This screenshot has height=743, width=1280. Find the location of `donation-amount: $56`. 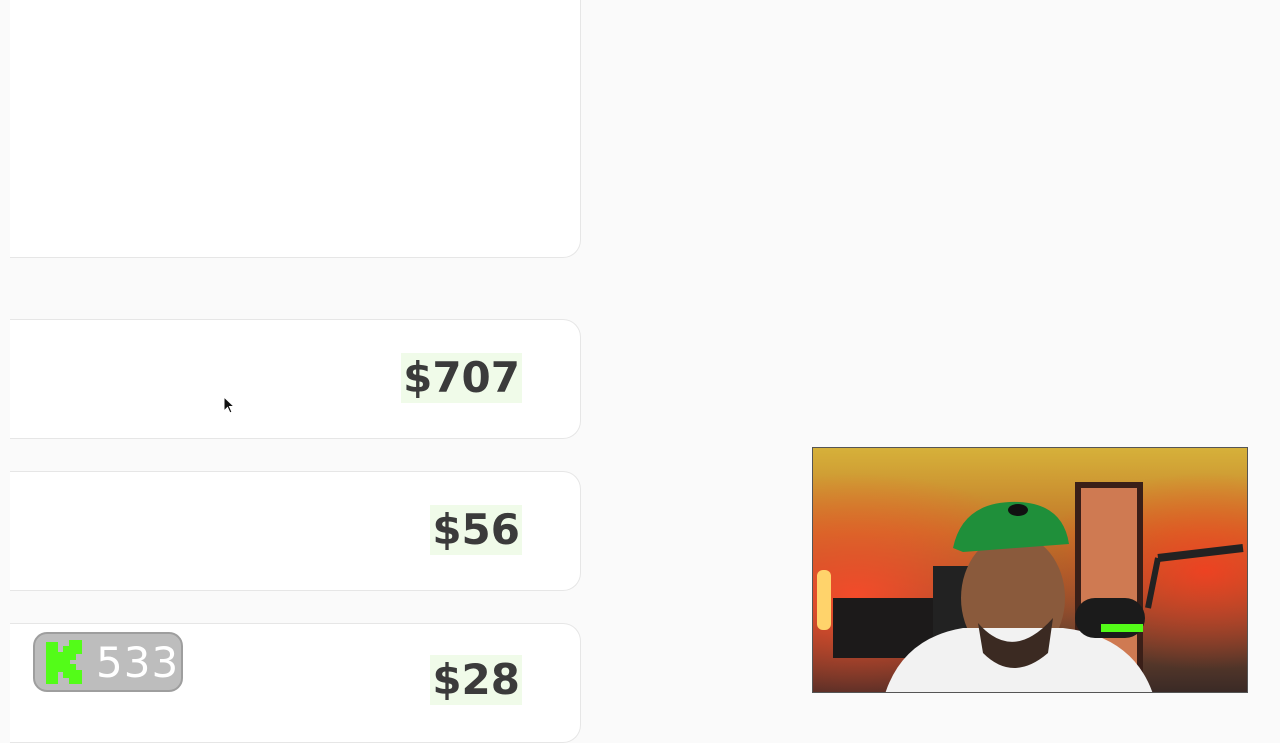

donation-amount: $56 is located at coordinates (476, 530).